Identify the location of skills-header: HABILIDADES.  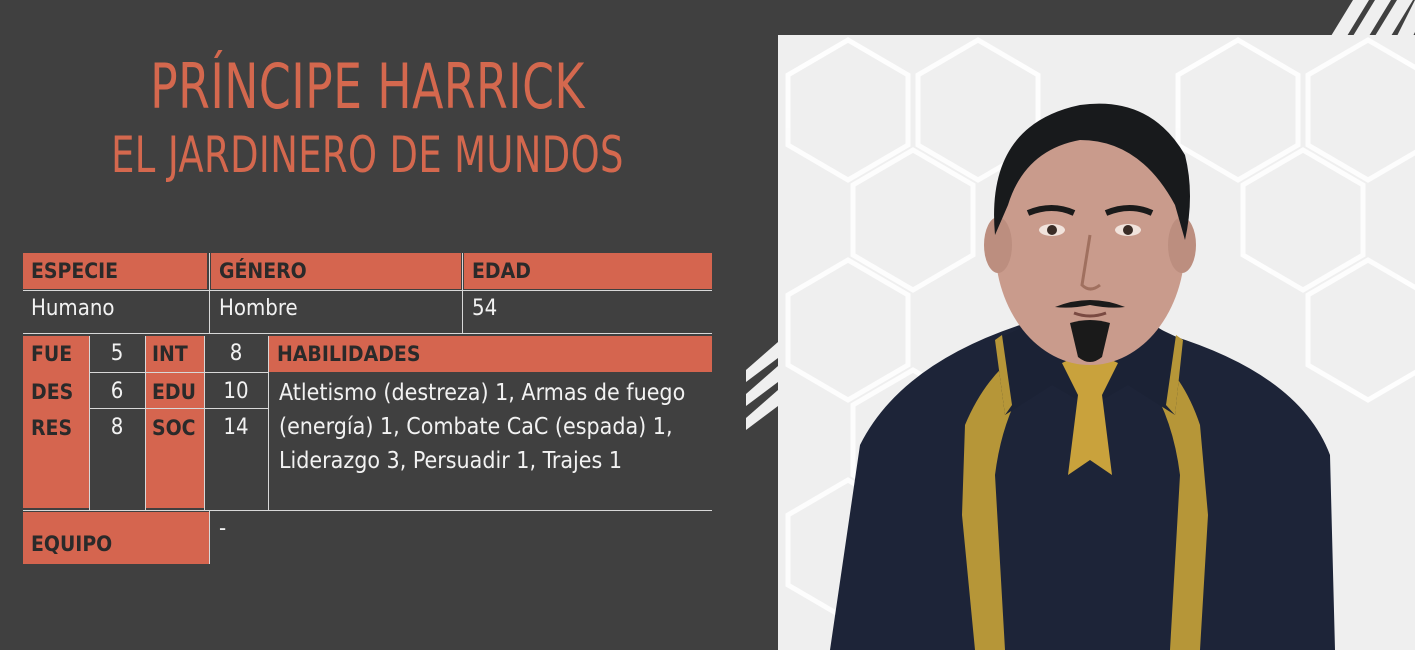
(490, 354).